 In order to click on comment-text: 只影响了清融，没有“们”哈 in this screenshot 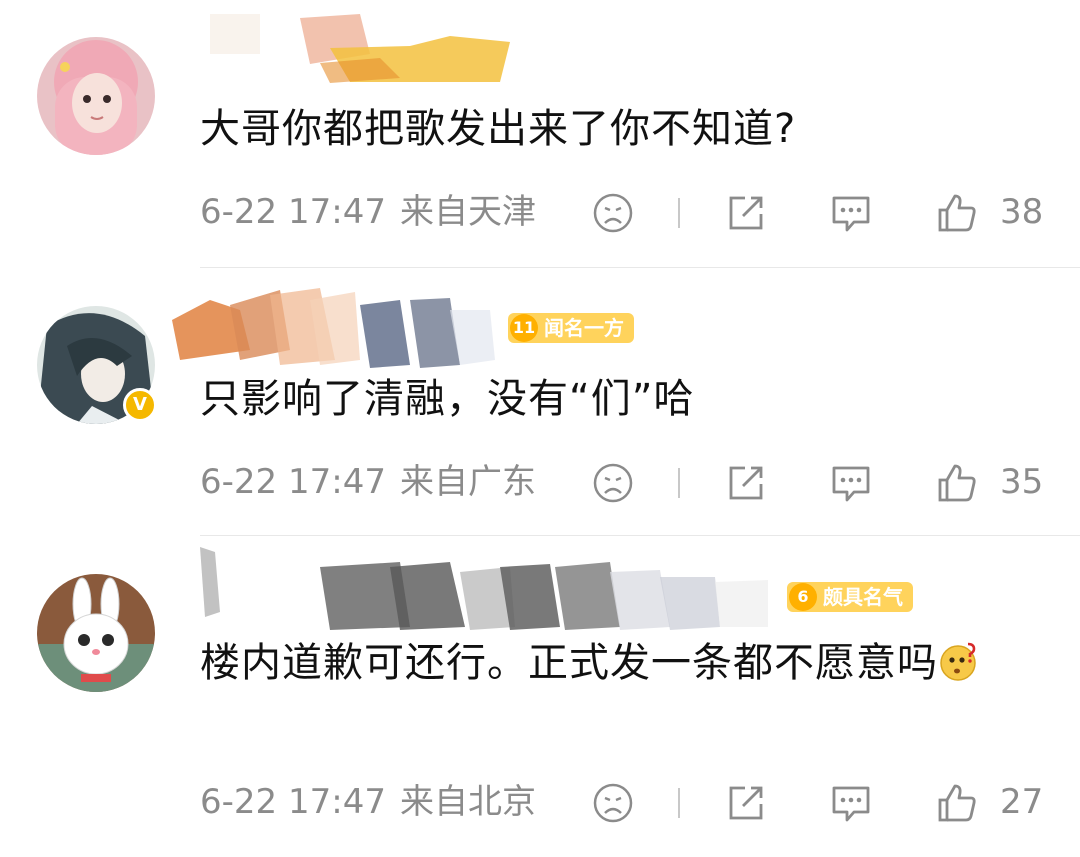, I will do `click(447, 399)`.